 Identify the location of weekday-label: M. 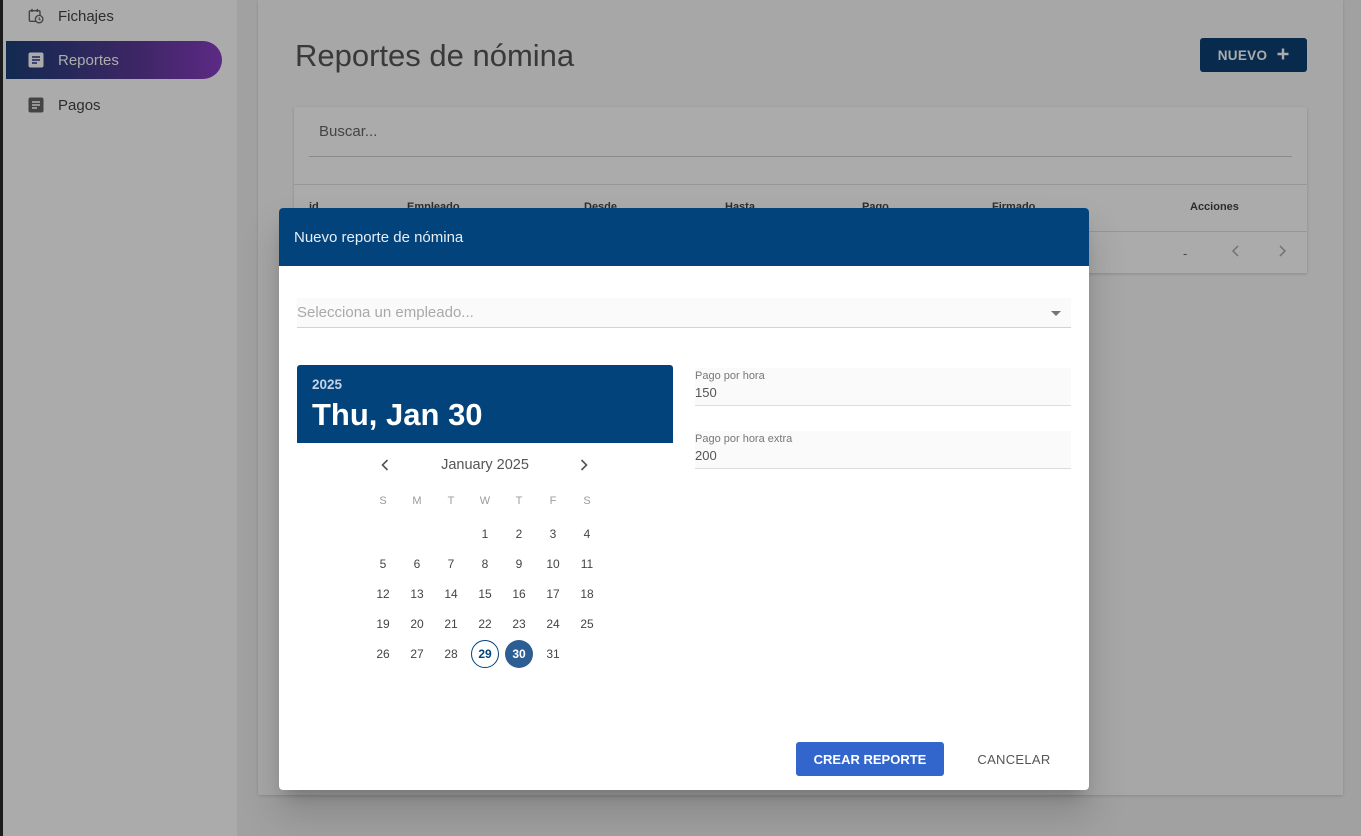
(417, 501).